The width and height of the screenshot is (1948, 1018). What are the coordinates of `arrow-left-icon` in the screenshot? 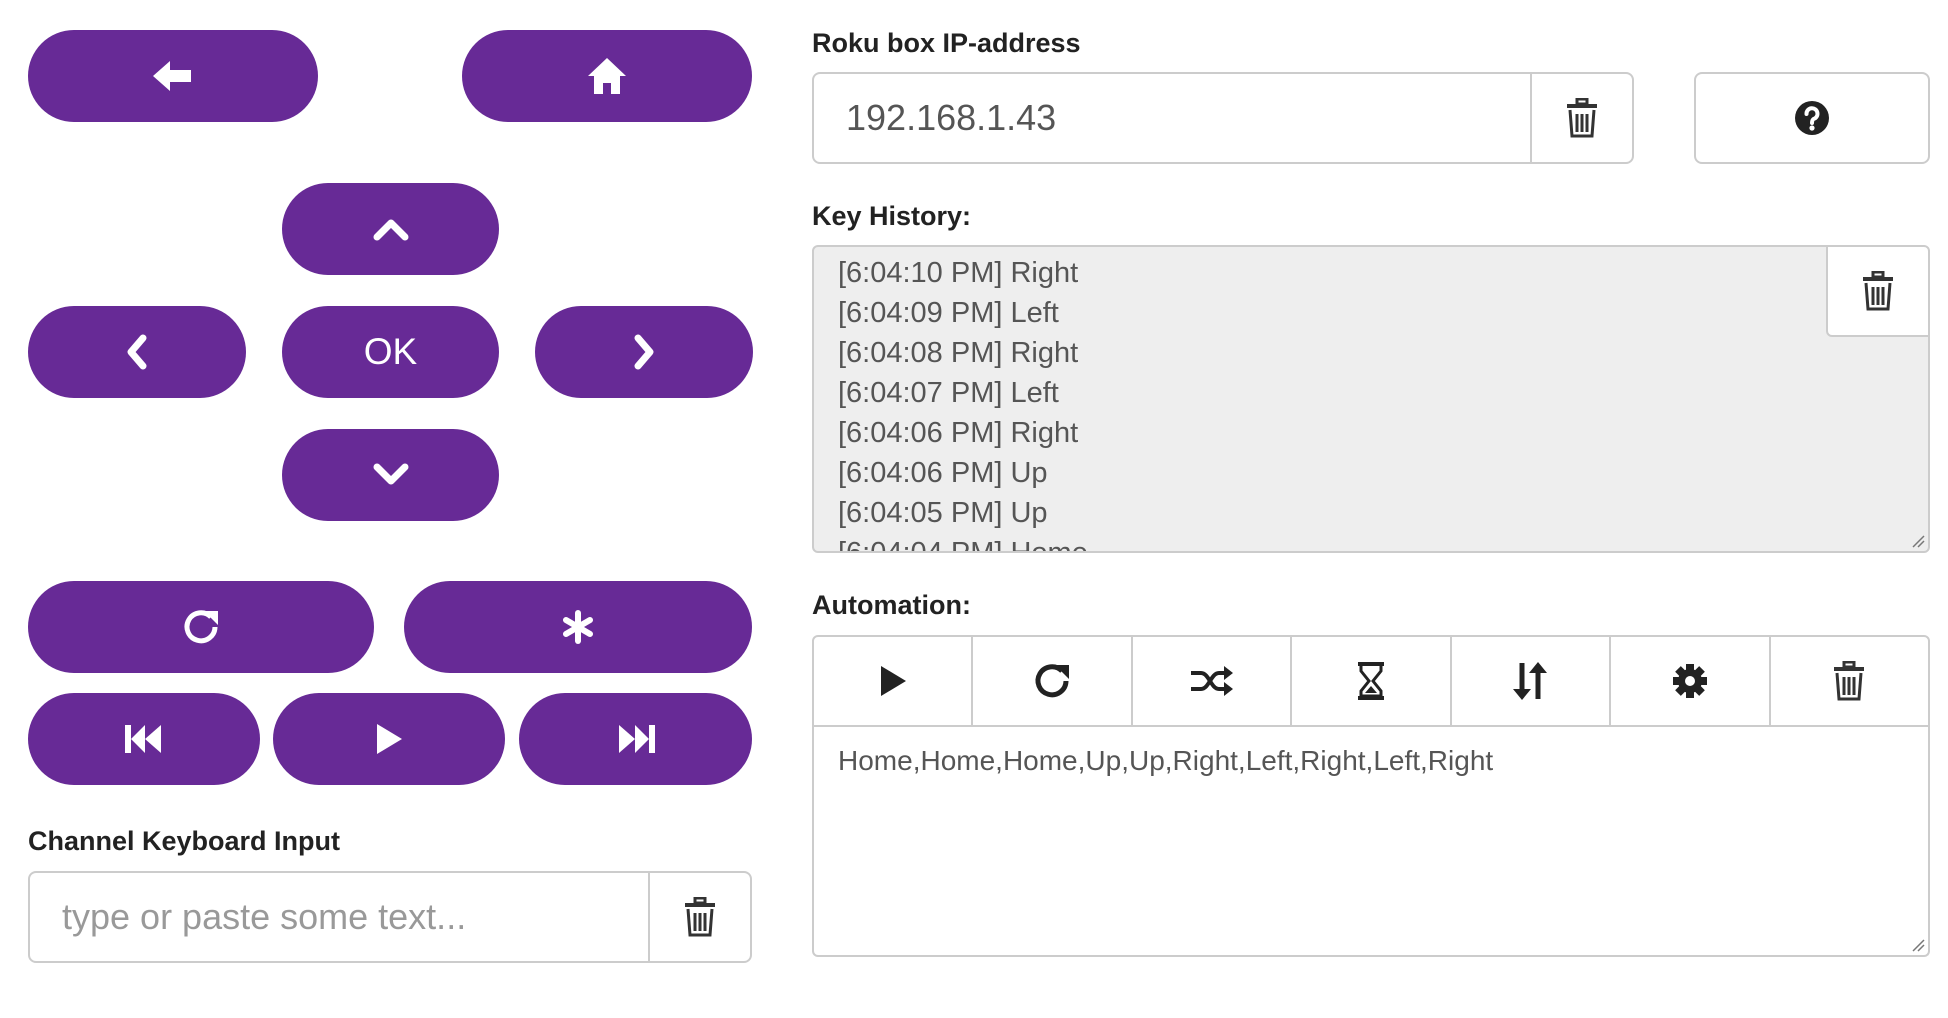 It's located at (172, 76).